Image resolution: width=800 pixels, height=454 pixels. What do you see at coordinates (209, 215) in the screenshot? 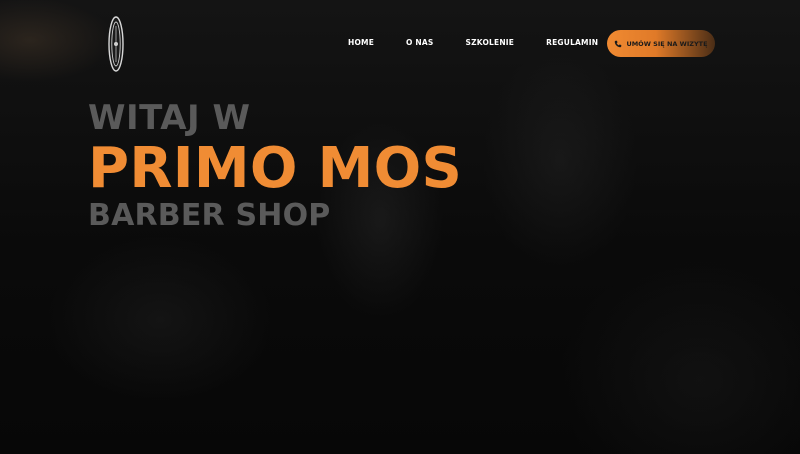
I see `hero-subtitle: BARBER SHOP` at bounding box center [209, 215].